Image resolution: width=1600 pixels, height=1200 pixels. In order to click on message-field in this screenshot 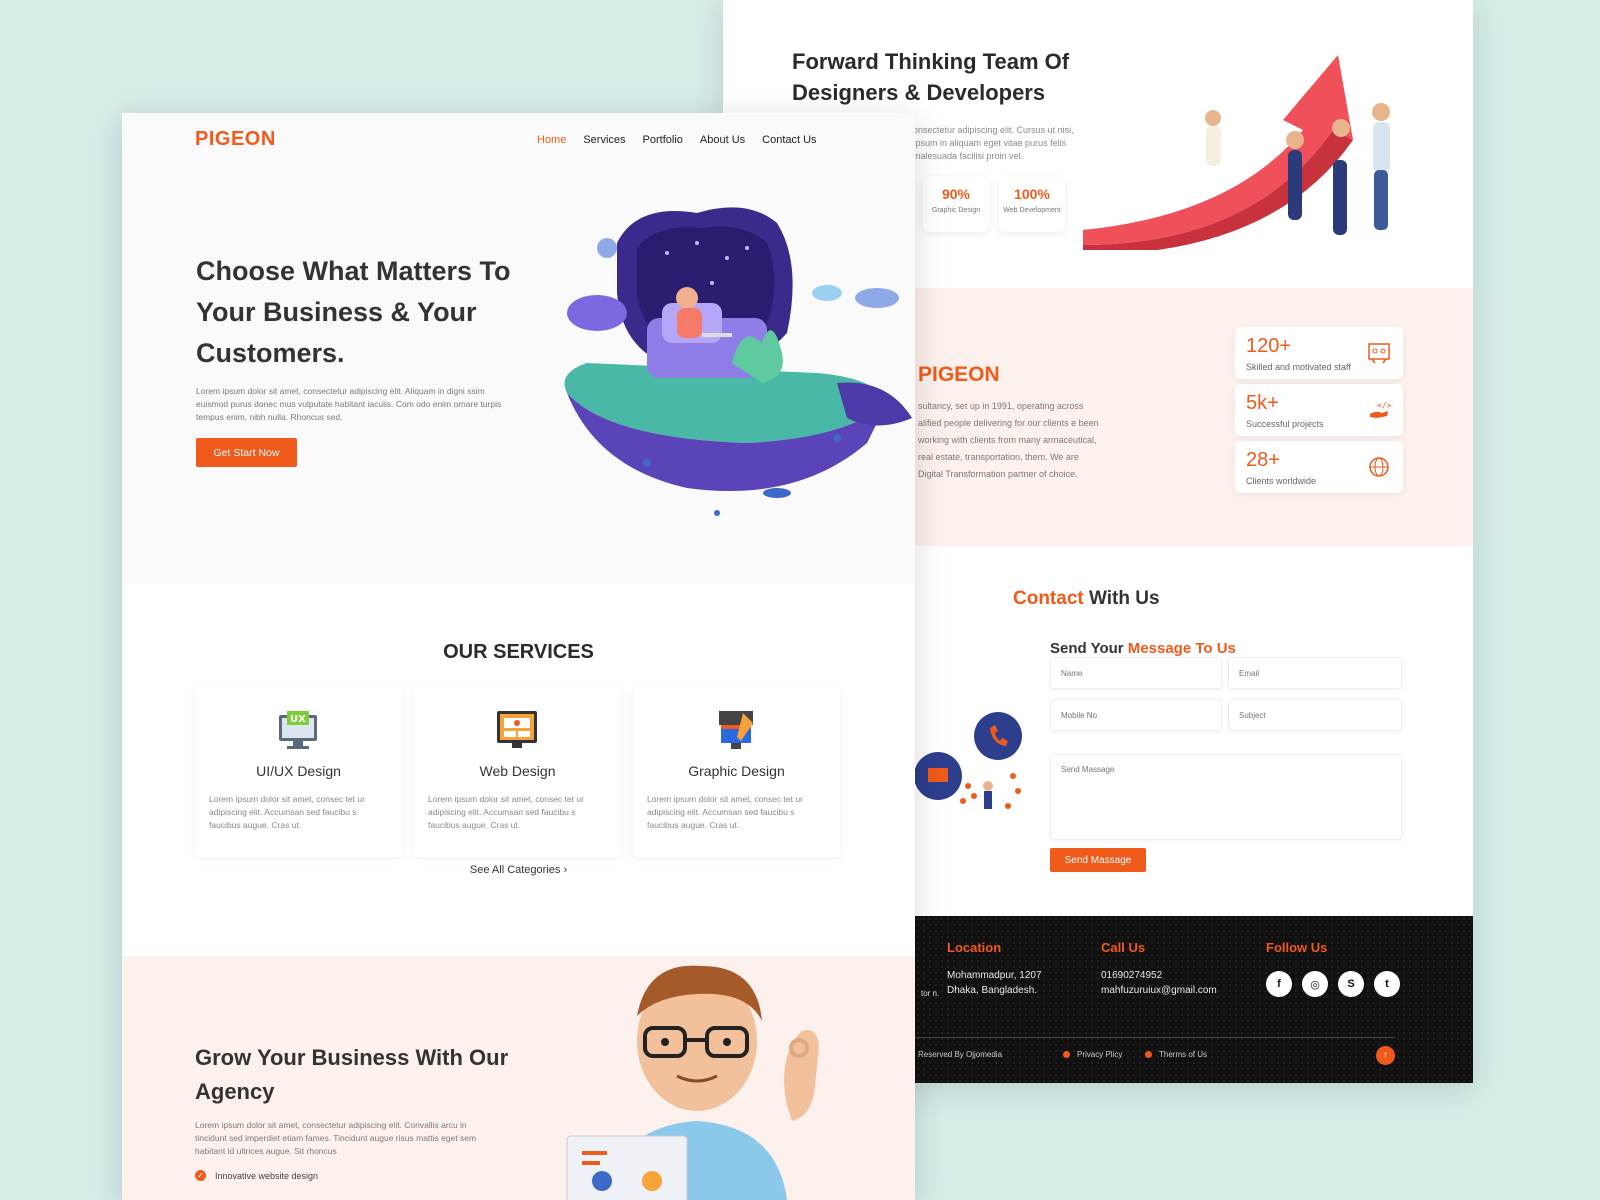, I will do `click(1226, 797)`.